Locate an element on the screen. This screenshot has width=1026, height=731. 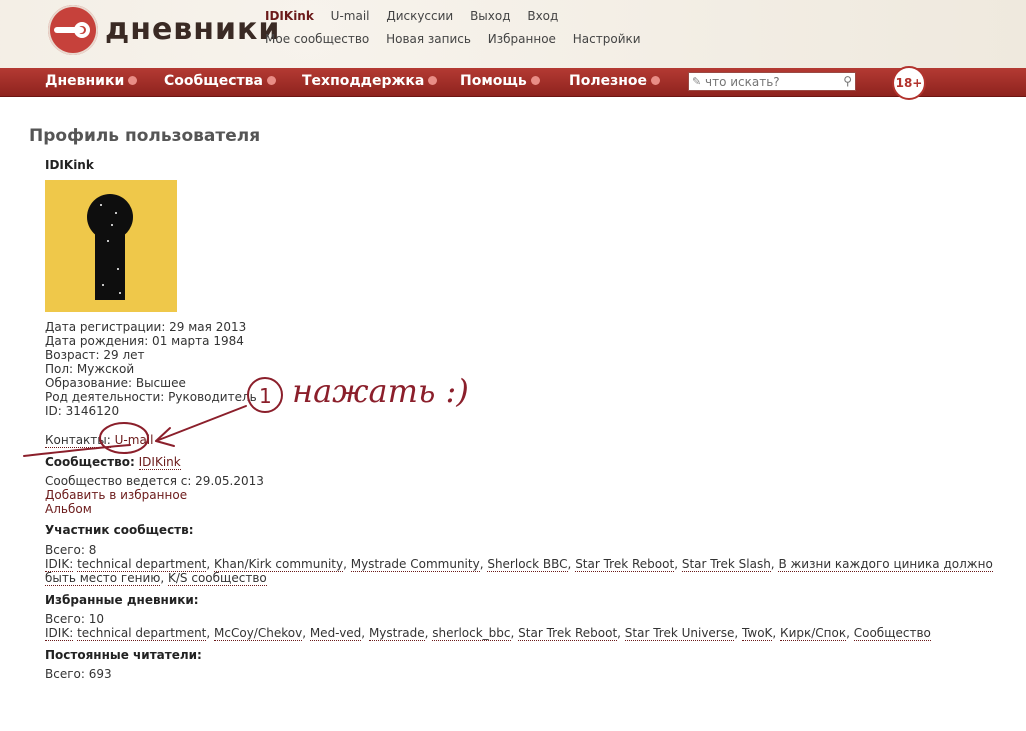
info-gender: Пол: Мужской is located at coordinates (90, 369).